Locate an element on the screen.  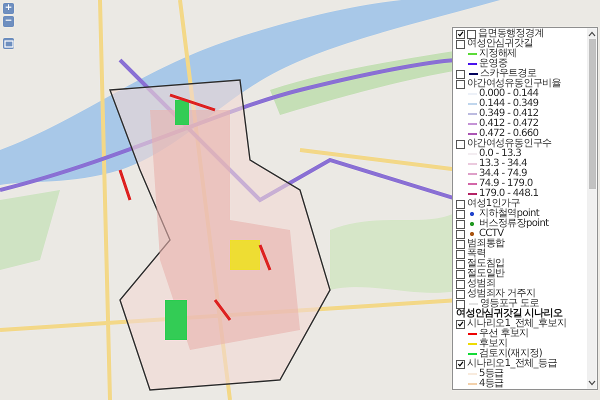
layer-label: 폭력 is located at coordinates (476, 254).